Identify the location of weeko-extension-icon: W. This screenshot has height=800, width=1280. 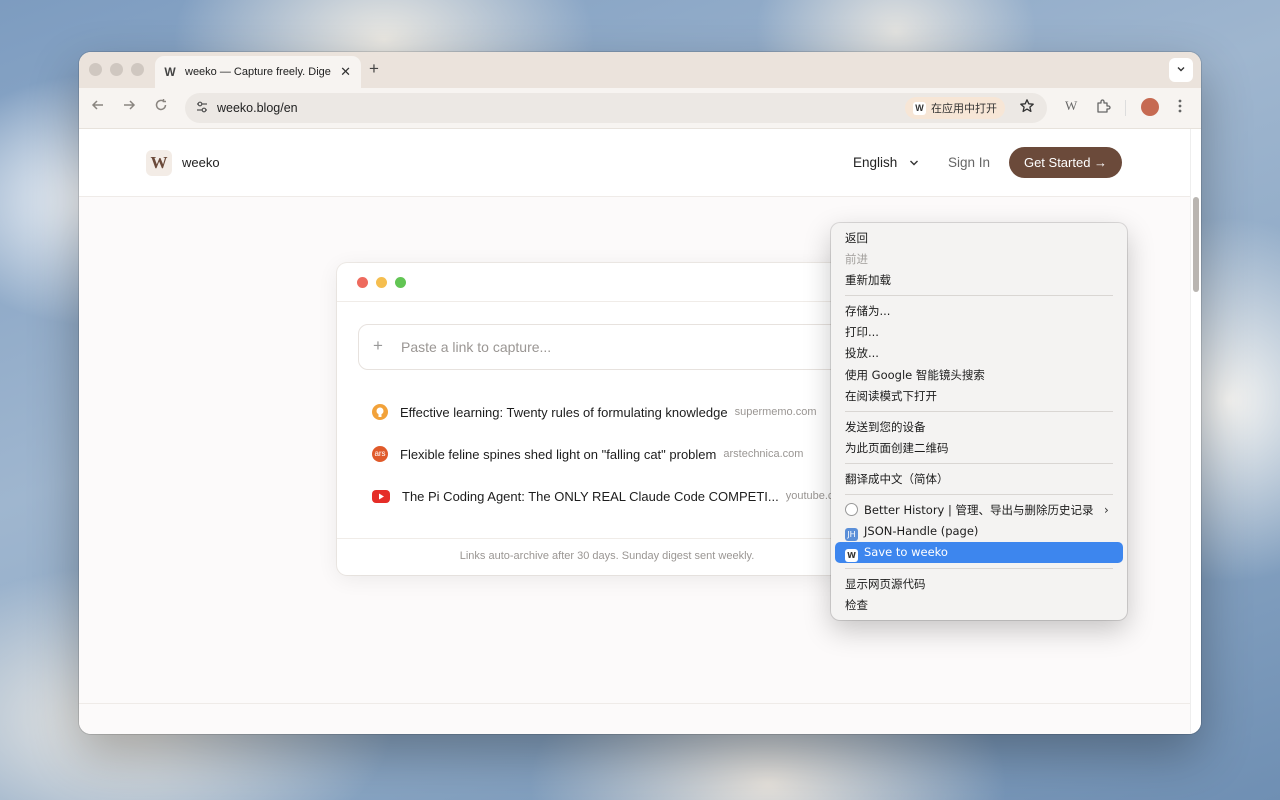
(1071, 106).